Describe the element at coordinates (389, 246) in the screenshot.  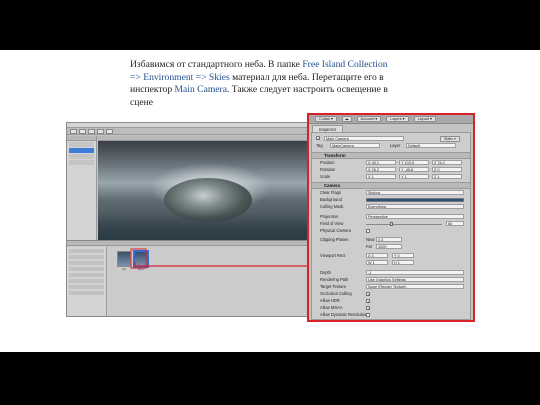
I see `far-field: 1000` at that location.